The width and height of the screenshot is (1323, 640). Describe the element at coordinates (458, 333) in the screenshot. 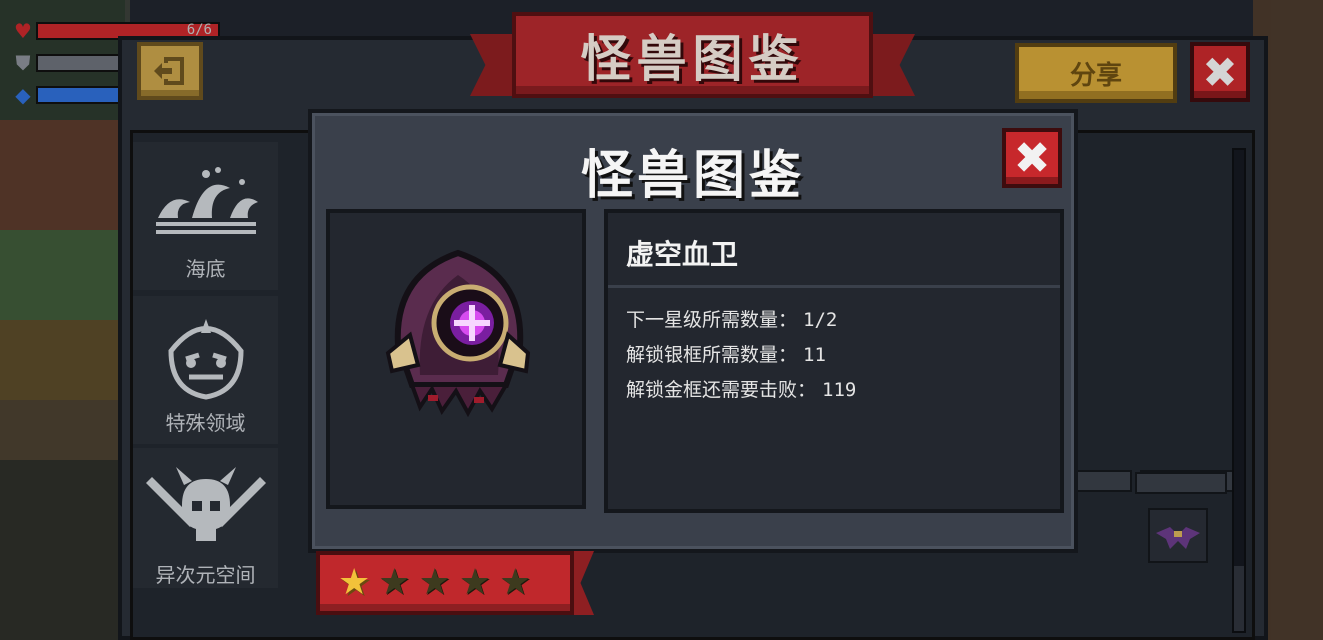

I see `void-blood-guard-sprite` at that location.